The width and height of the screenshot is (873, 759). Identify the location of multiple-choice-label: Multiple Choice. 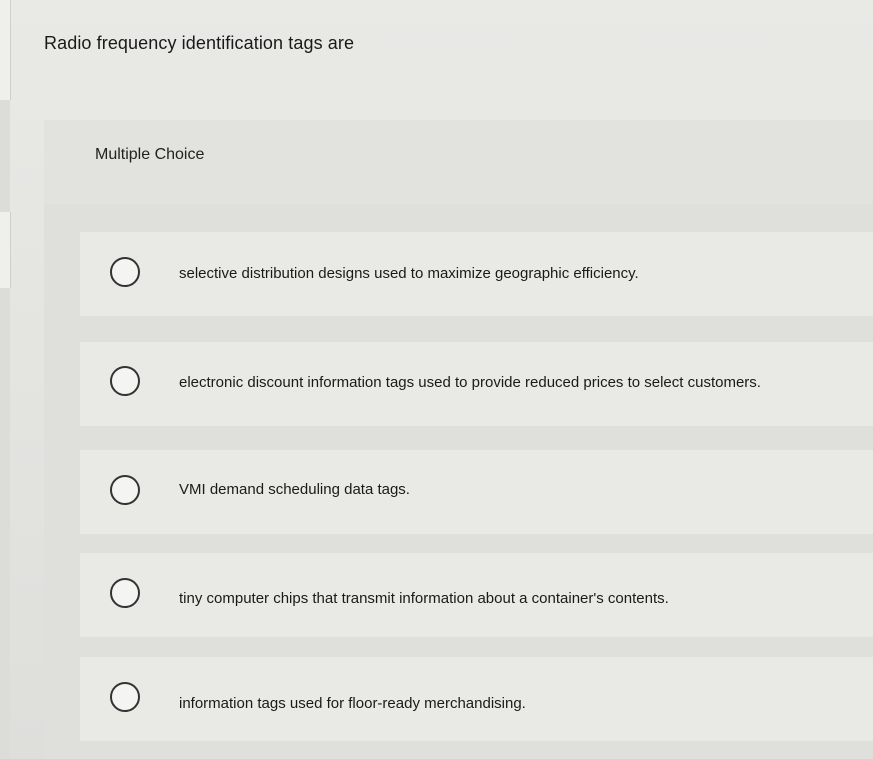
(150, 154).